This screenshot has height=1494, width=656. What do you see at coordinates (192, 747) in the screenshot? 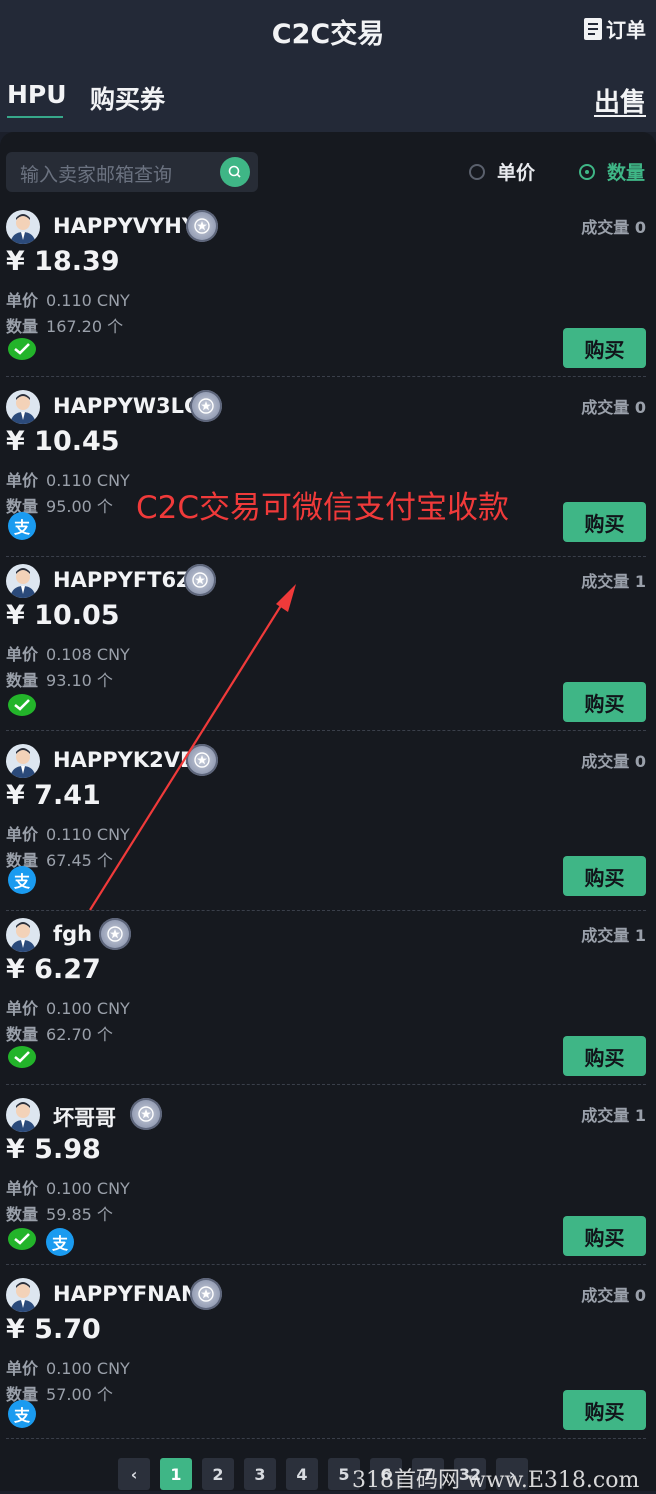
I see `annotation-arrow` at bounding box center [192, 747].